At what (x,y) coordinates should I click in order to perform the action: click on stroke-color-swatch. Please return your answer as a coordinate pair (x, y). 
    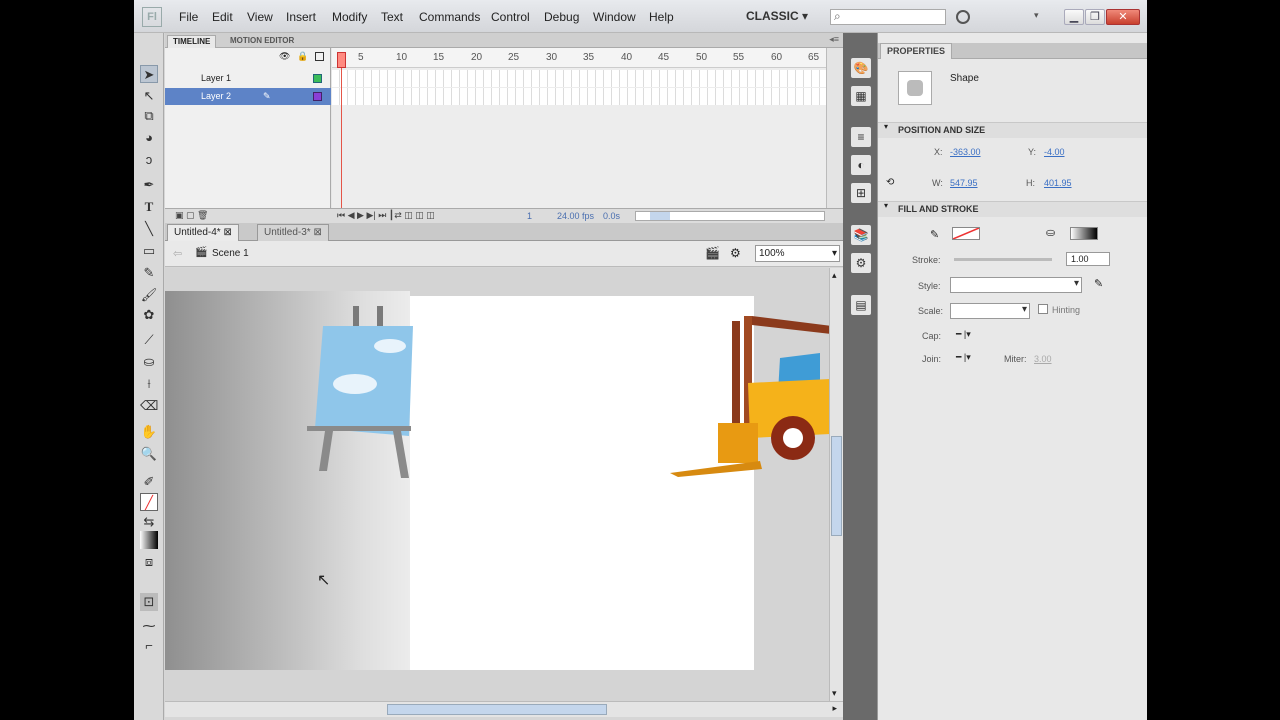
    Looking at the image, I should click on (966, 233).